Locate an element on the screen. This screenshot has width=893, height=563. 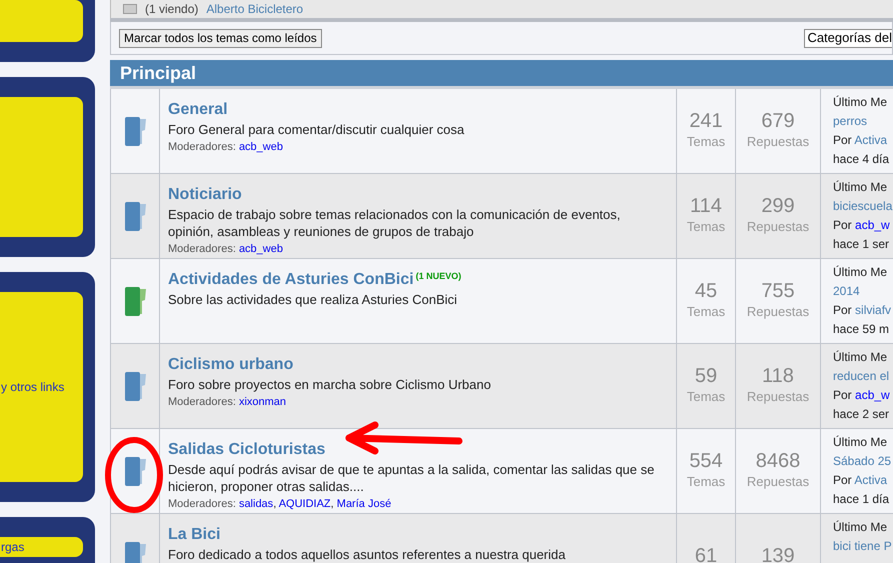
forum-description: Sobre las actividades que realiza Asturies ConBici is located at coordinates (313, 299).